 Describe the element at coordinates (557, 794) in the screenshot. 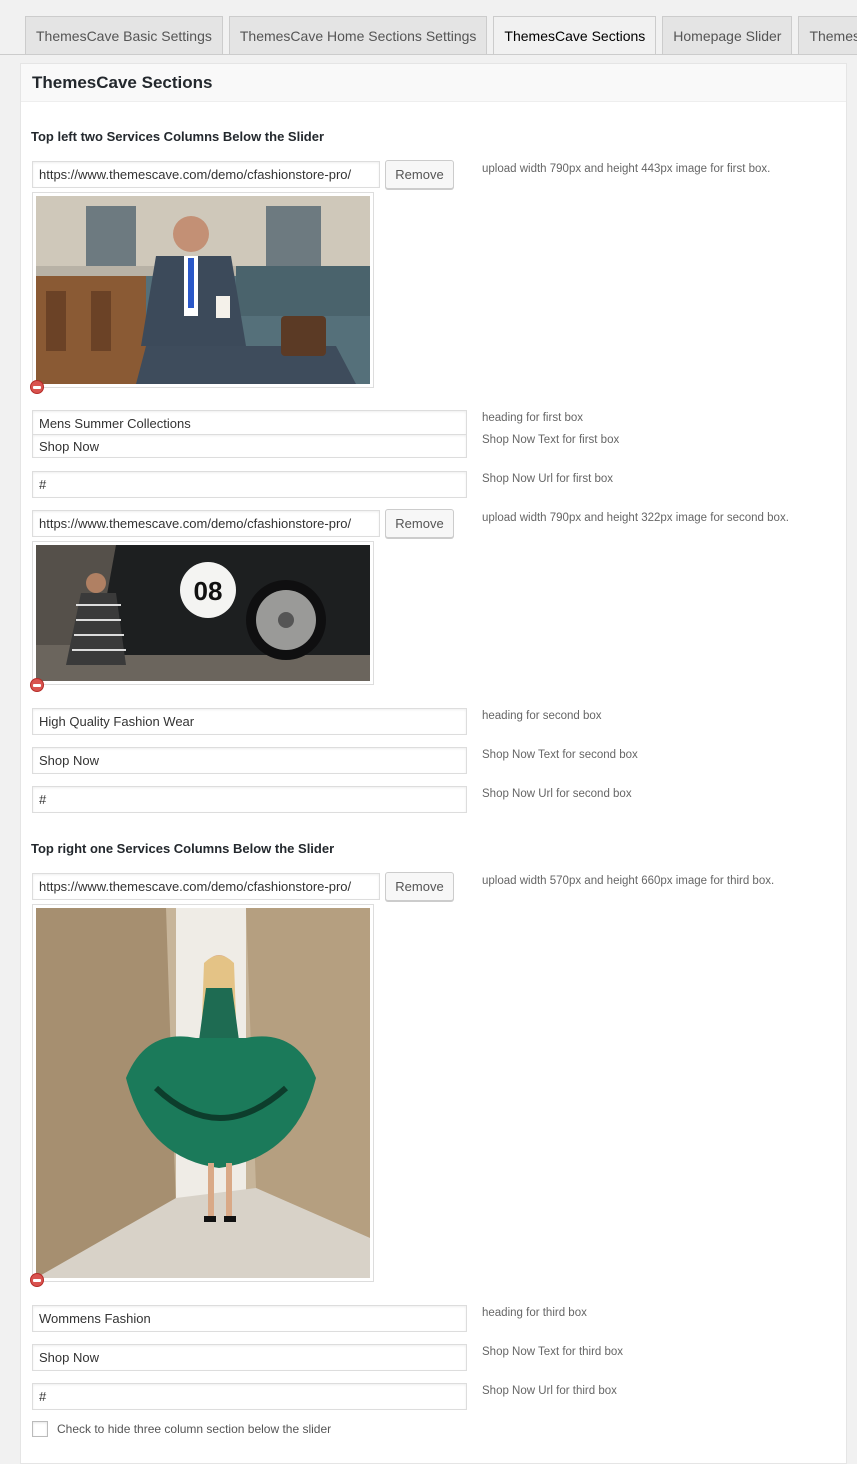

I see `box2-shopnow-url-desc: Shop Now Url for second box` at that location.